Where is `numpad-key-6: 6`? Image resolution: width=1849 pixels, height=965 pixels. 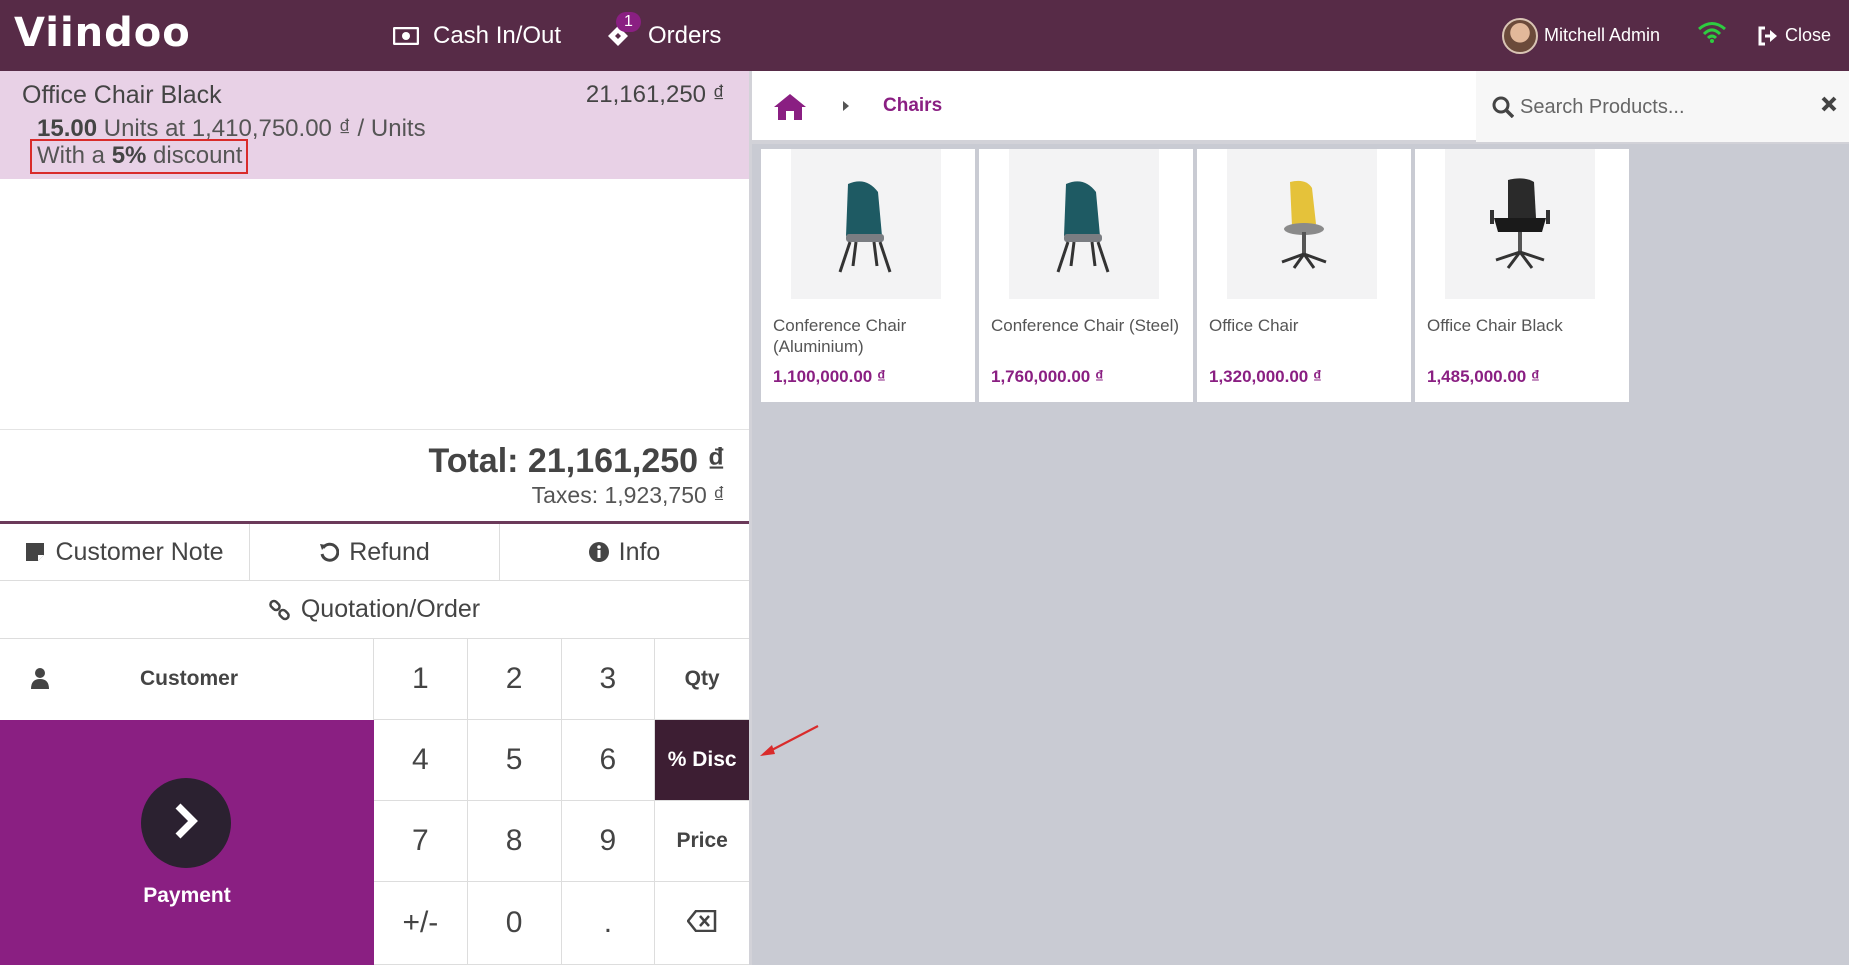 numpad-key-6: 6 is located at coordinates (608, 760).